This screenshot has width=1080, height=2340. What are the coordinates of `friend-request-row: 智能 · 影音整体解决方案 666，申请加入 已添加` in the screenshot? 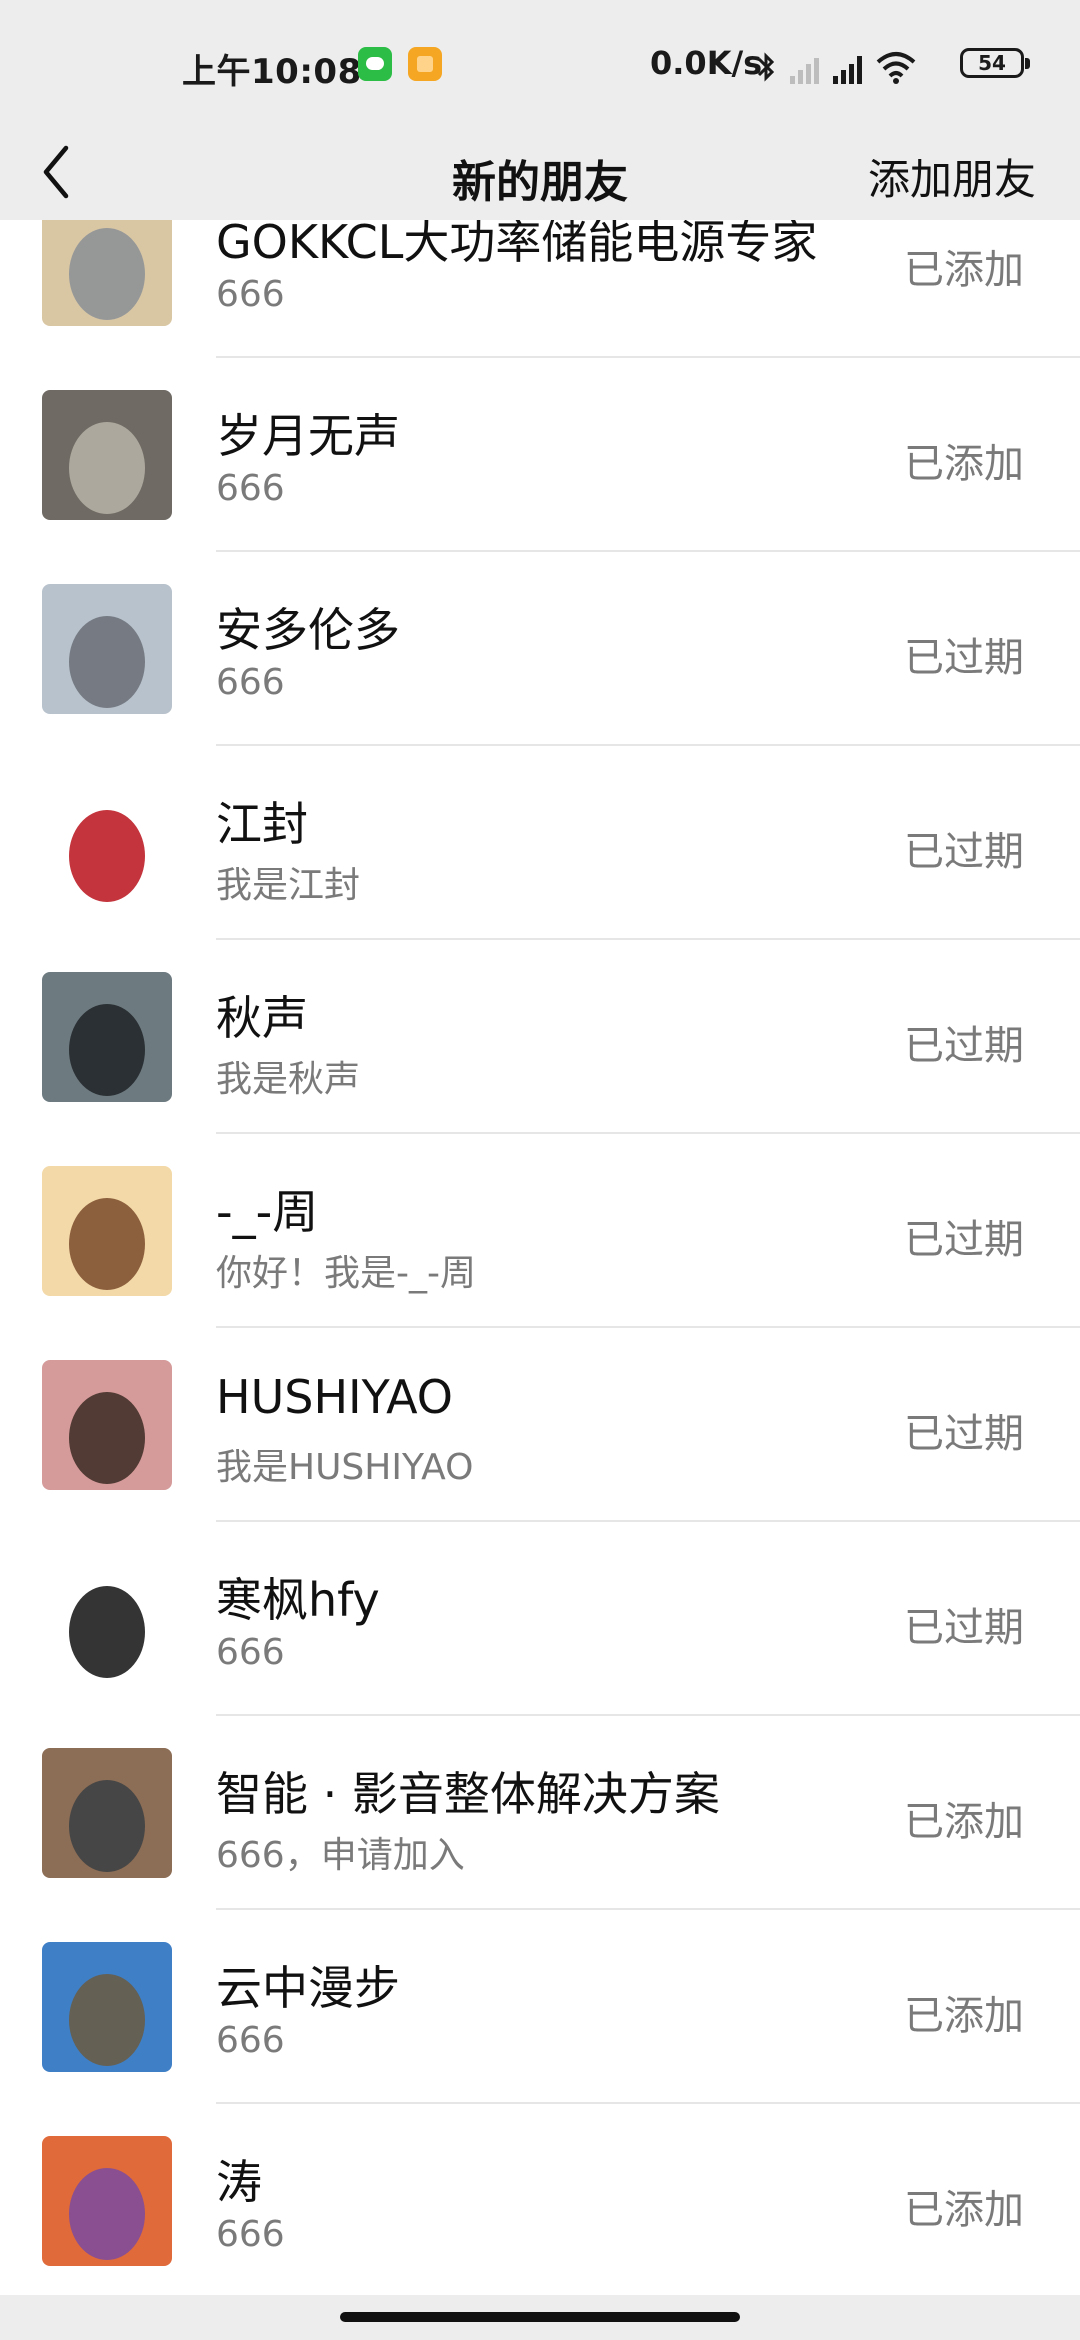 It's located at (540, 1813).